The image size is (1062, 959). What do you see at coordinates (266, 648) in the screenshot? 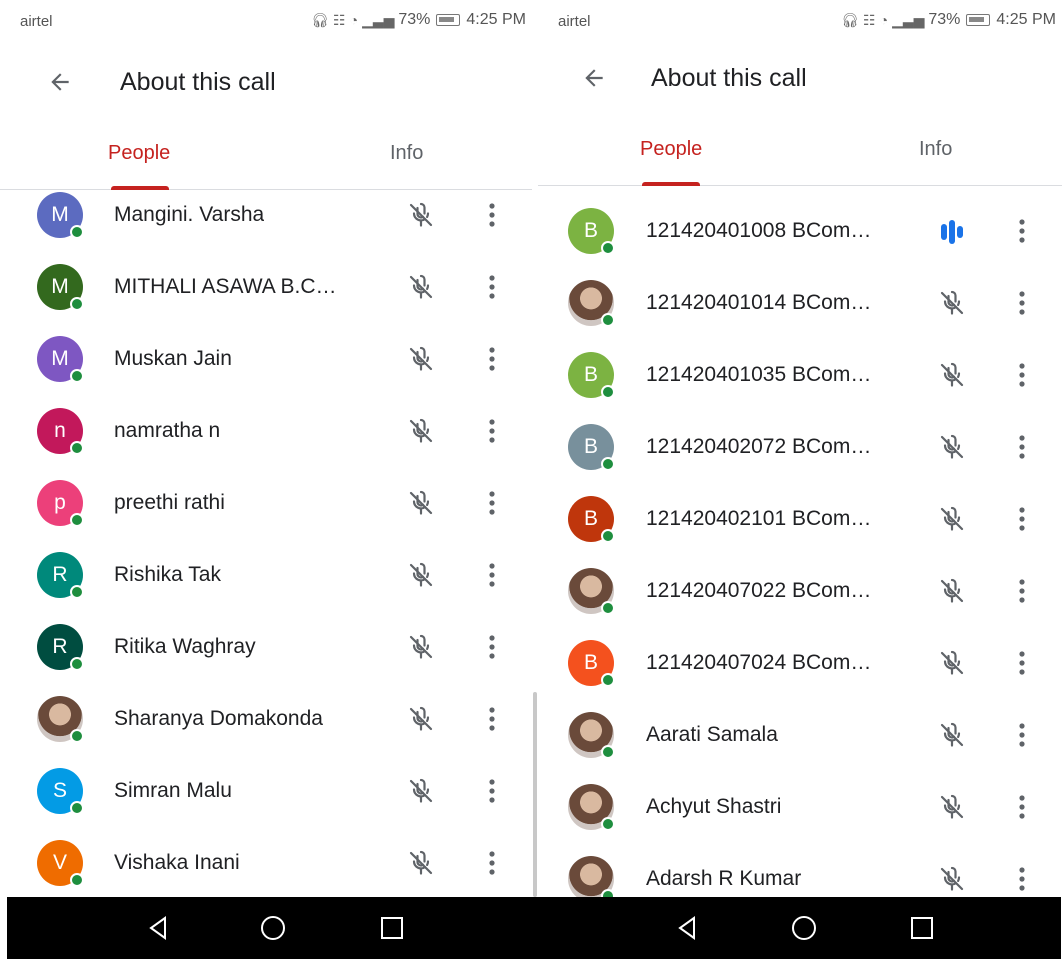
I see `participant-row: R Ritika Waghray` at bounding box center [266, 648].